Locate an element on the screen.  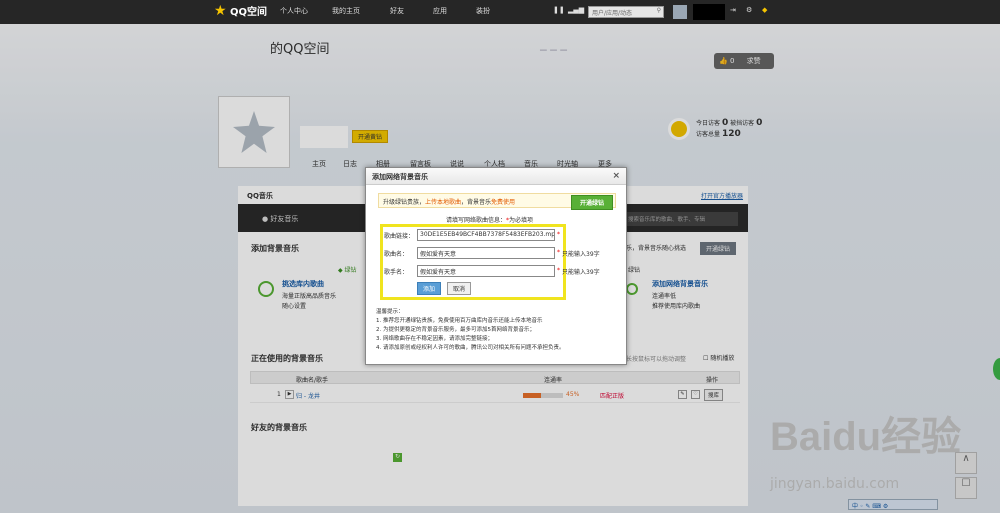
logout-icon: ⇥ is located at coordinates (733, 10).